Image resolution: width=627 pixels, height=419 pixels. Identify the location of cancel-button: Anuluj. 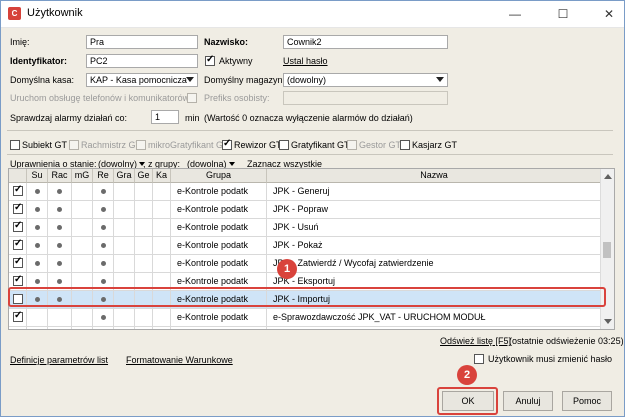
(528, 401).